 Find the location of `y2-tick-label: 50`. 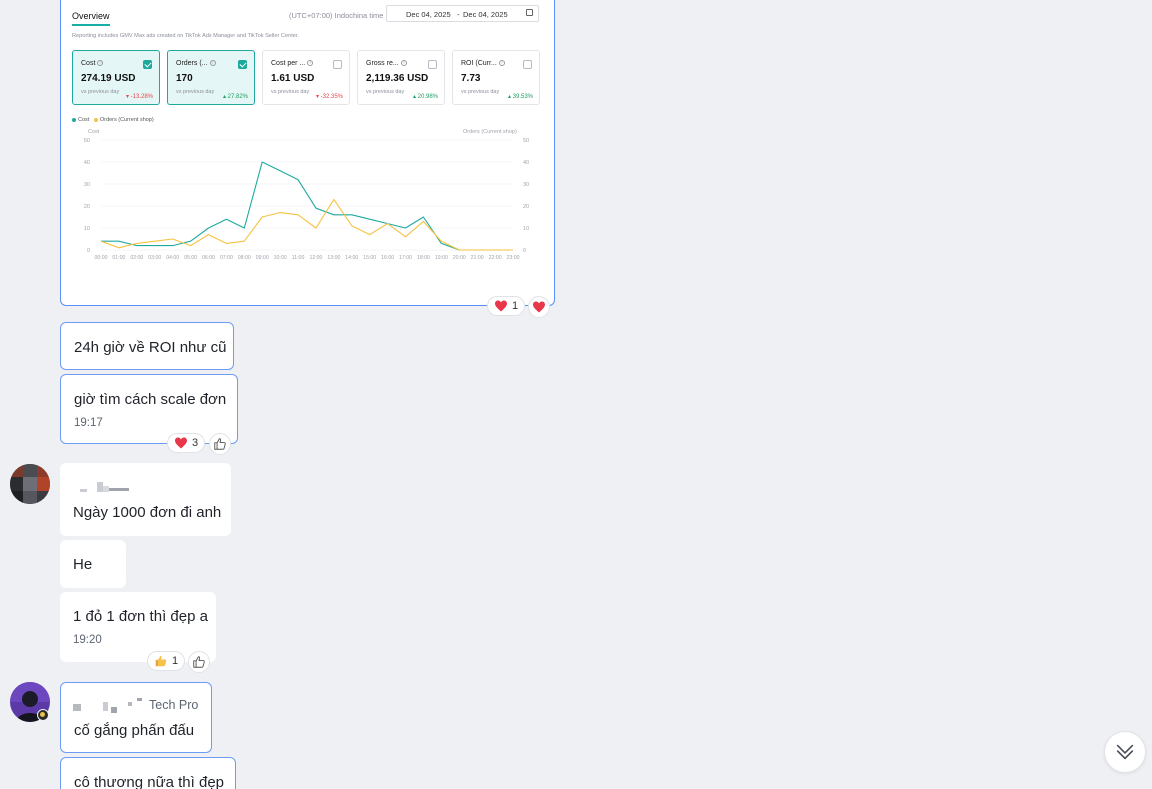

y2-tick-label: 50 is located at coordinates (526, 141).